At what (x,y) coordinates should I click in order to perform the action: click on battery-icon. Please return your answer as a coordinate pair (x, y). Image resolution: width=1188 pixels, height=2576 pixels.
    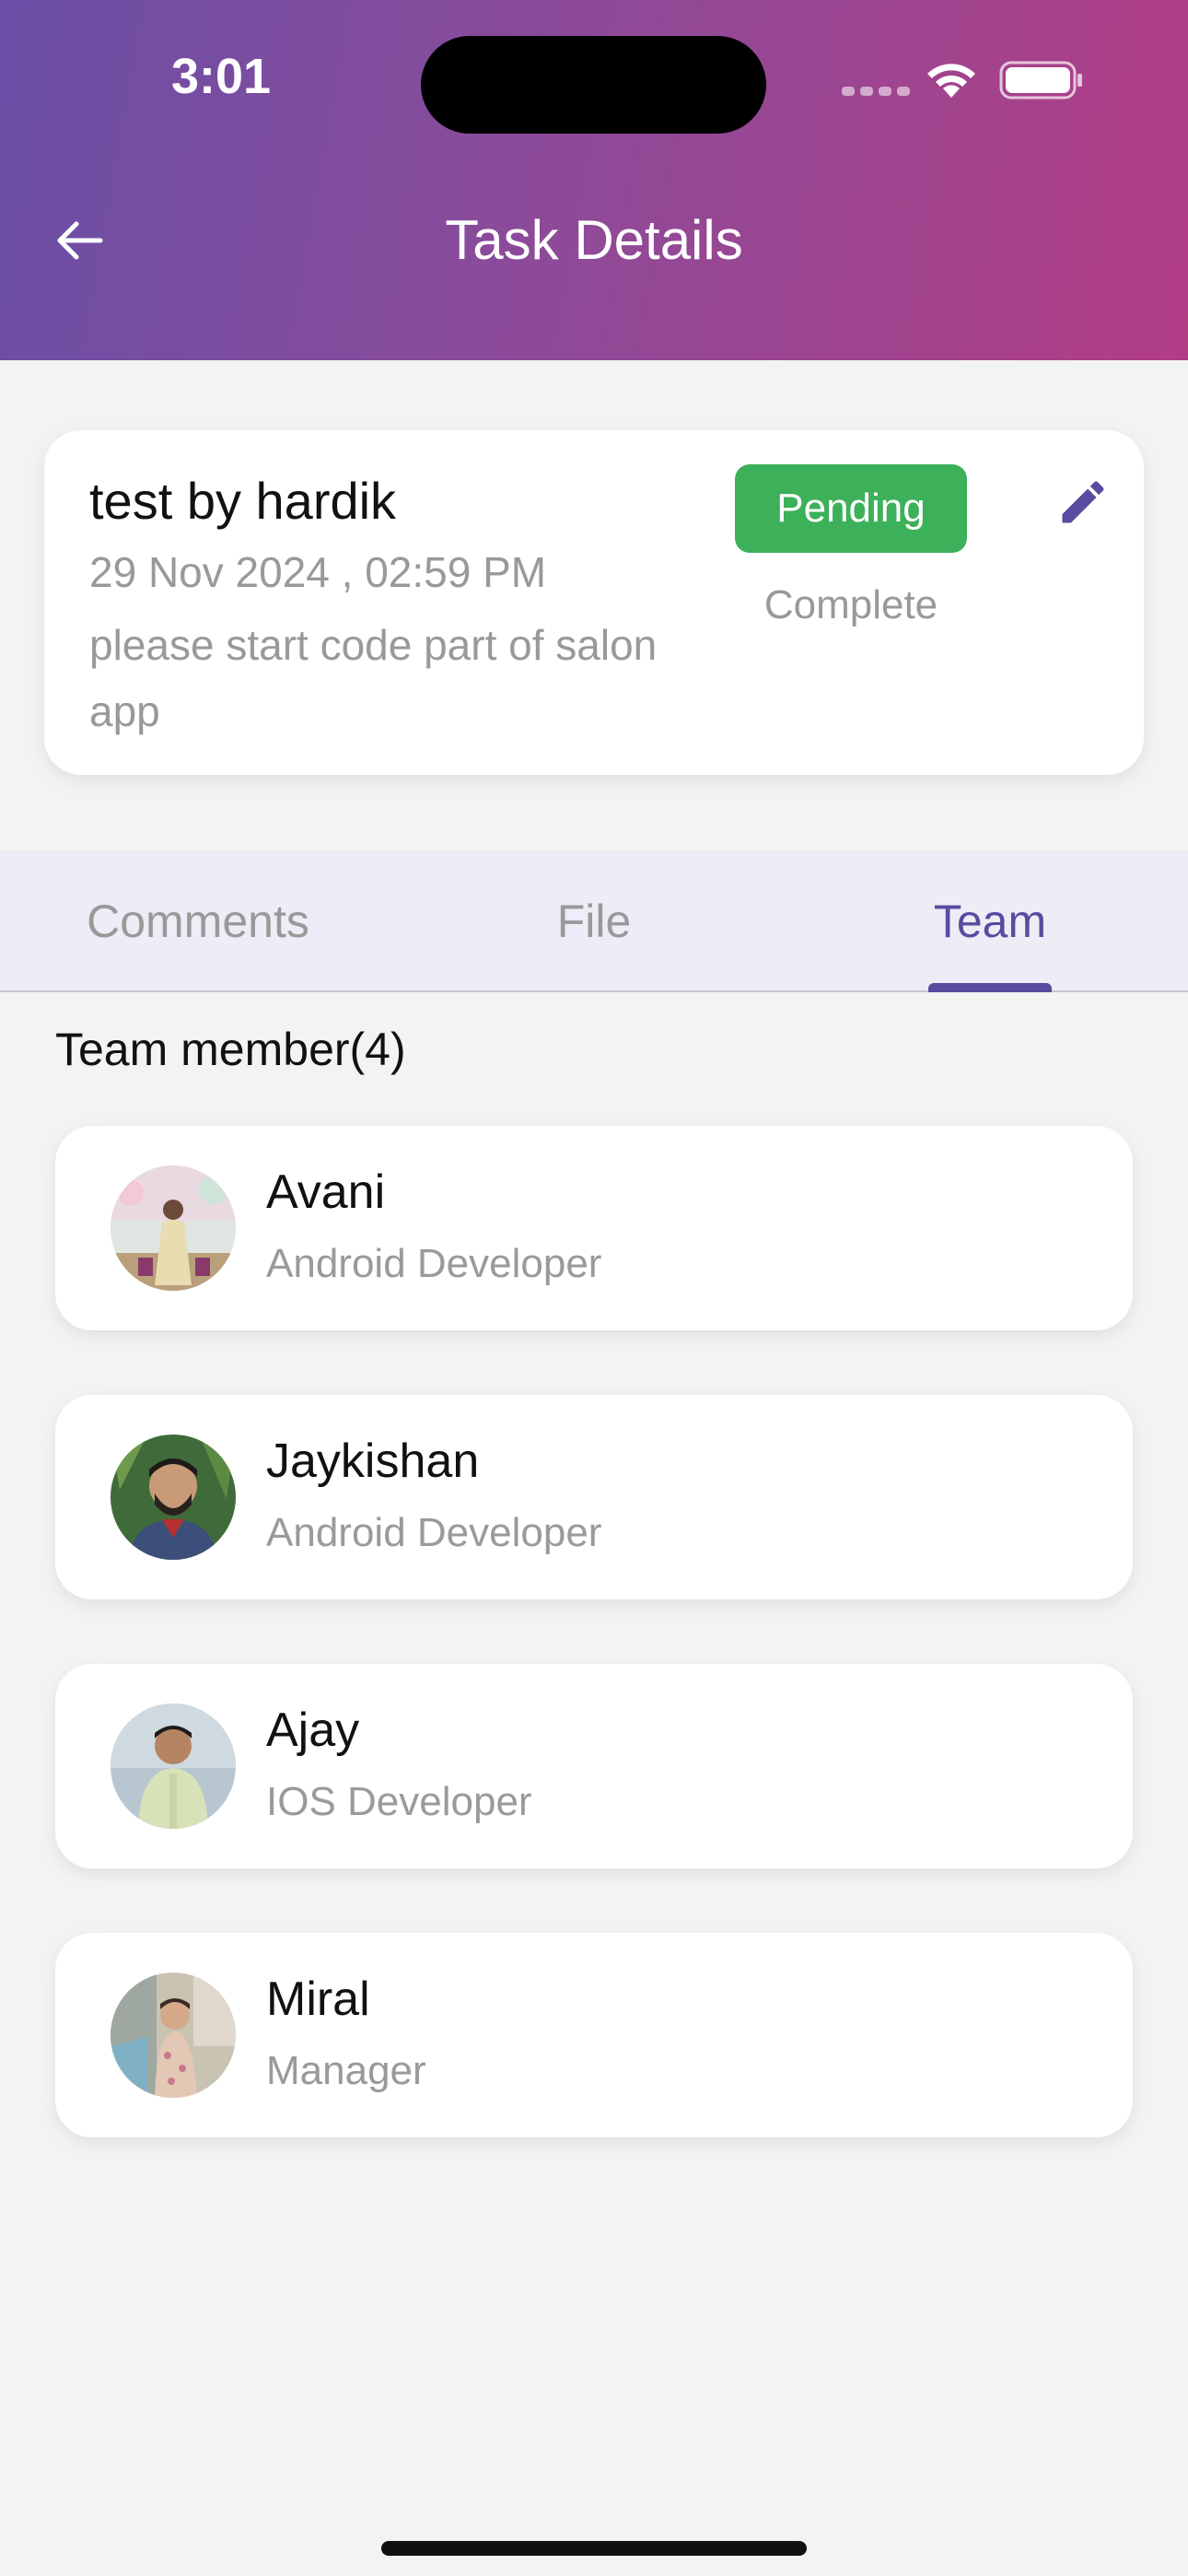
    Looking at the image, I should click on (1040, 80).